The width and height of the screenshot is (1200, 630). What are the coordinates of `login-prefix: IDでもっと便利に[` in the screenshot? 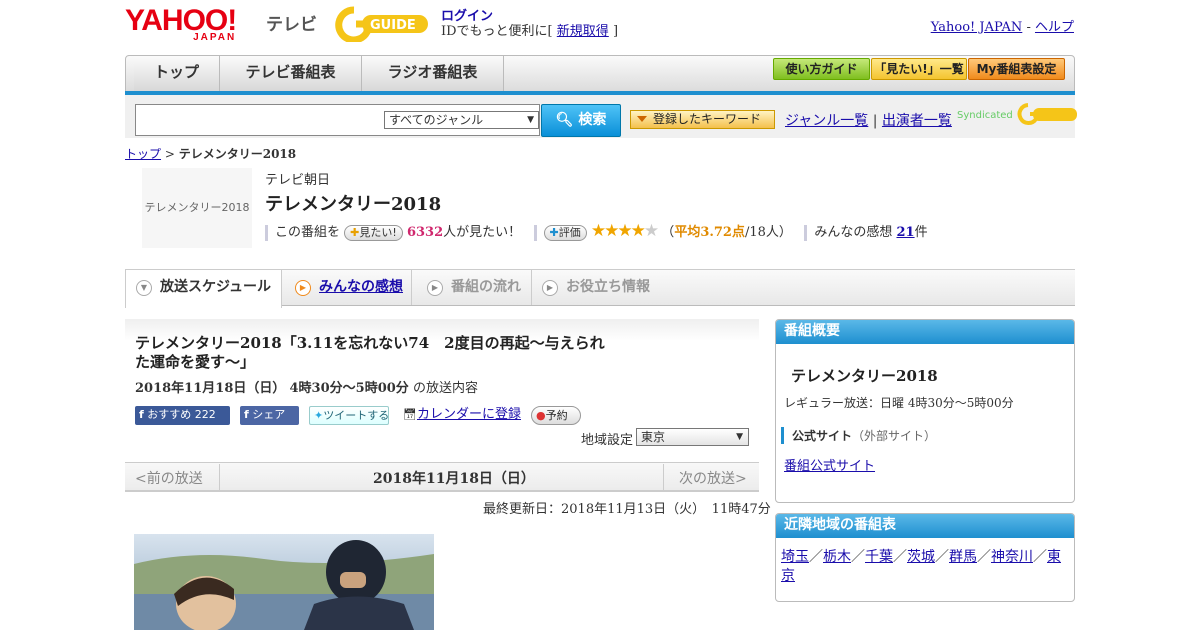 It's located at (497, 31).